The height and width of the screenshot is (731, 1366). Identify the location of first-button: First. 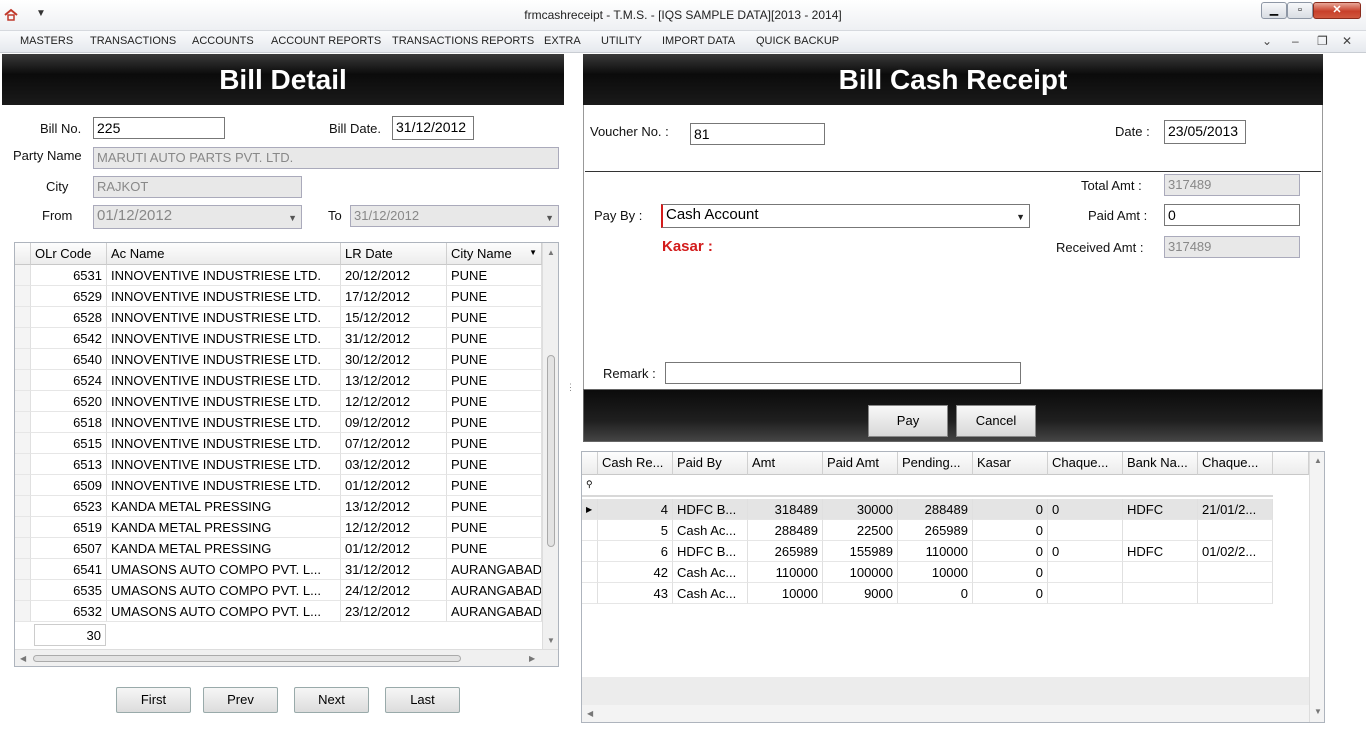
(153, 700).